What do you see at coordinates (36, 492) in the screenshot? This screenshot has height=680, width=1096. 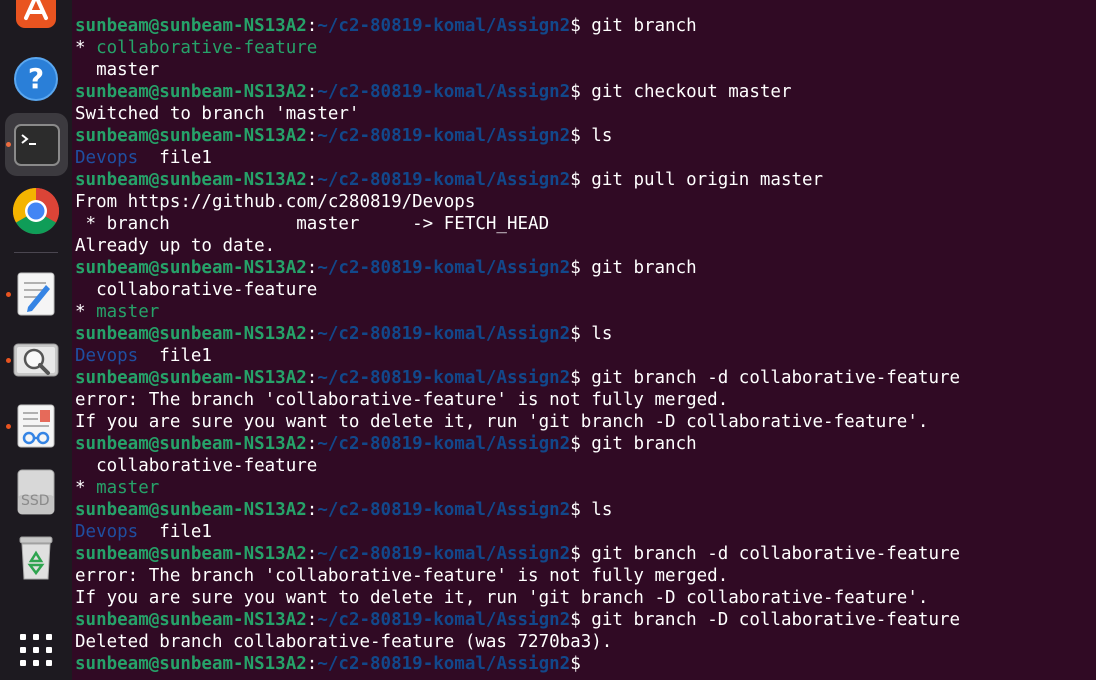 I see `dock-item-ssd-drive: SSD` at bounding box center [36, 492].